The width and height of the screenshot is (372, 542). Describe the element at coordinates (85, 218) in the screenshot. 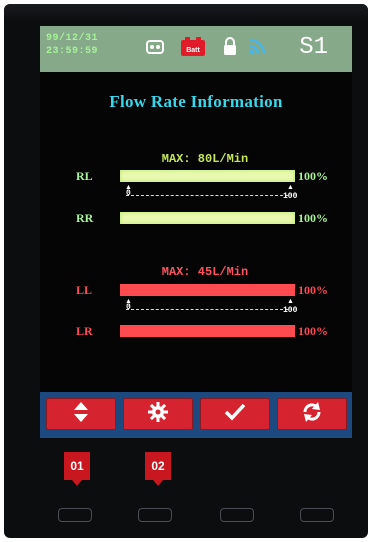

I see `row-label-rr: RR` at that location.